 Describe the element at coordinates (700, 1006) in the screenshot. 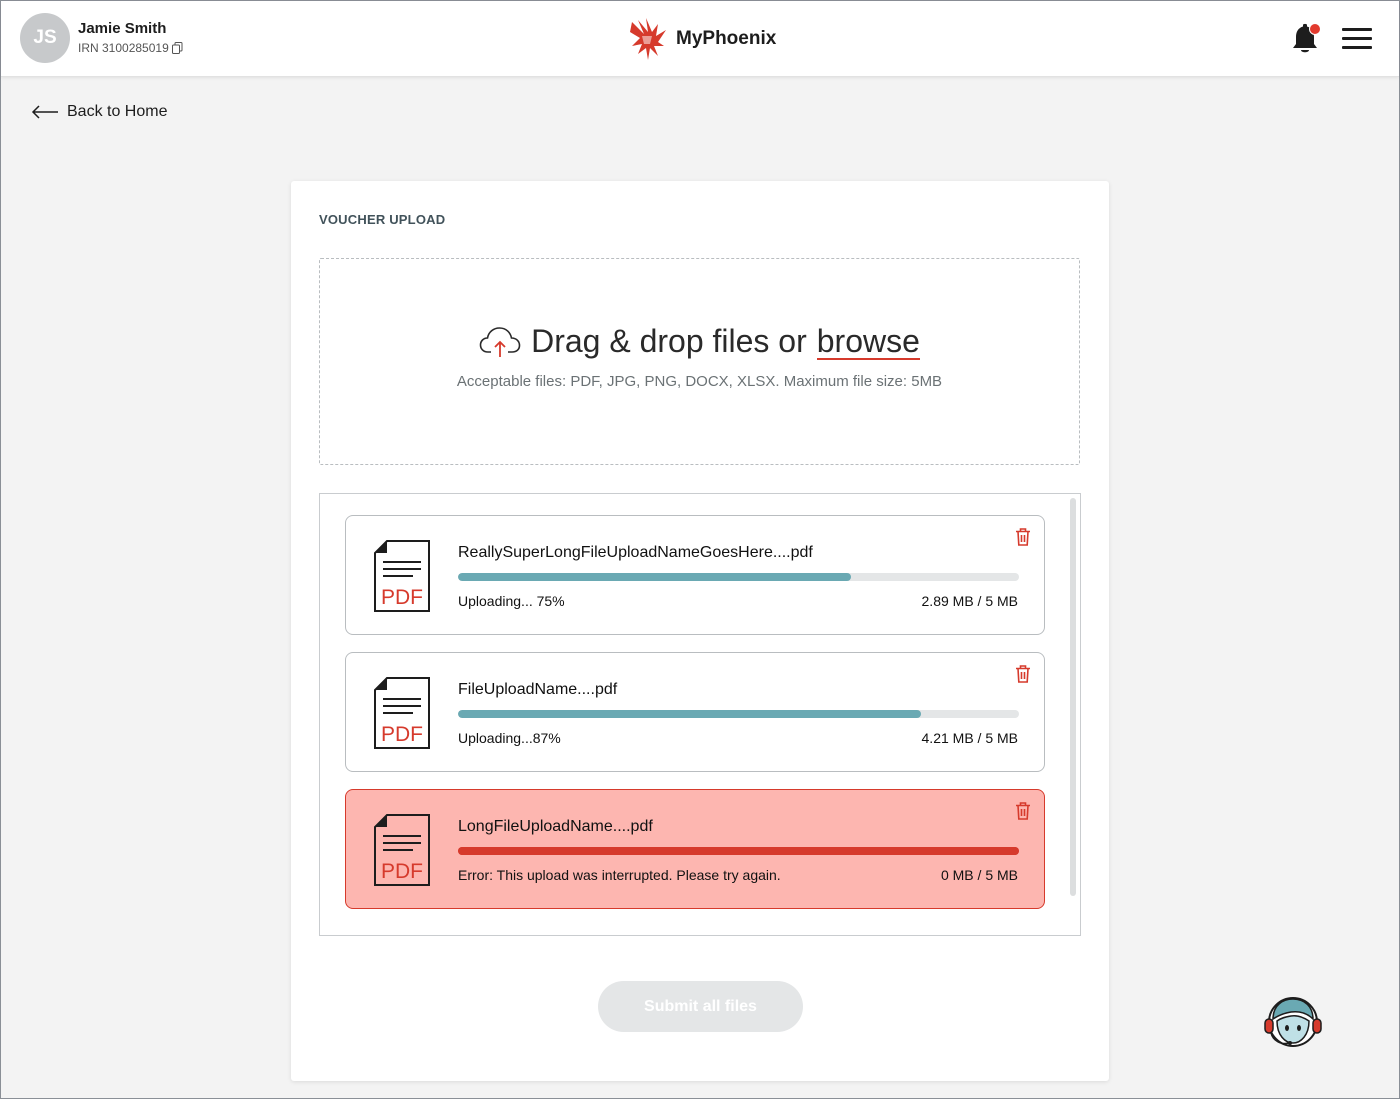

I see `submit-all-files-button: Submit all files` at that location.